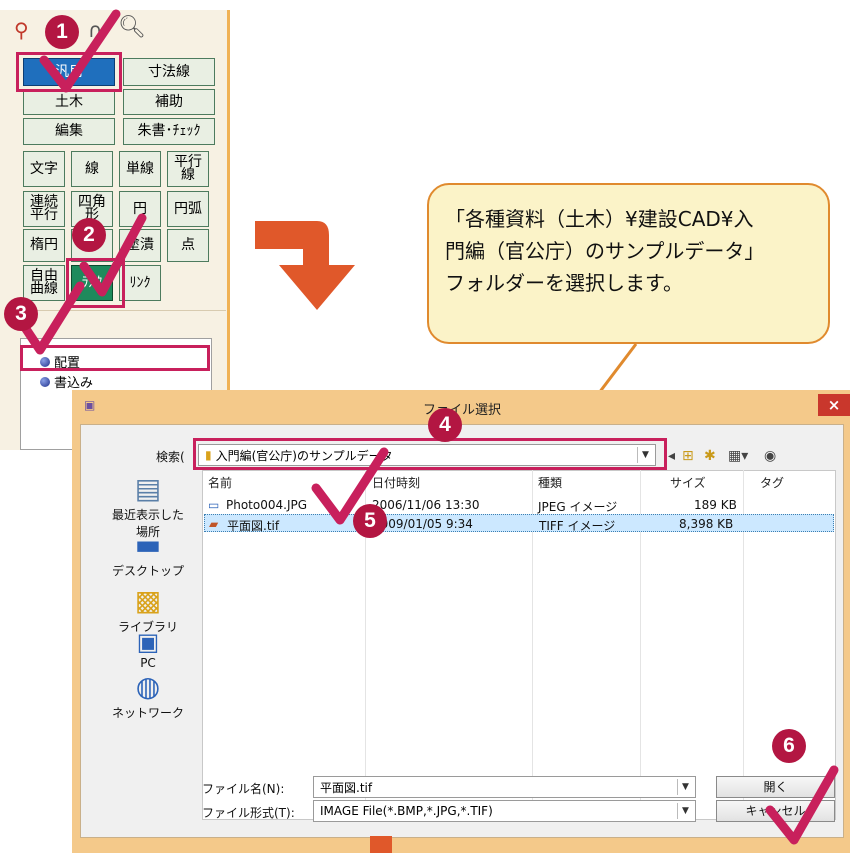  What do you see at coordinates (346, 787) in the screenshot?
I see `filename-value: 平面図.tif` at bounding box center [346, 787].